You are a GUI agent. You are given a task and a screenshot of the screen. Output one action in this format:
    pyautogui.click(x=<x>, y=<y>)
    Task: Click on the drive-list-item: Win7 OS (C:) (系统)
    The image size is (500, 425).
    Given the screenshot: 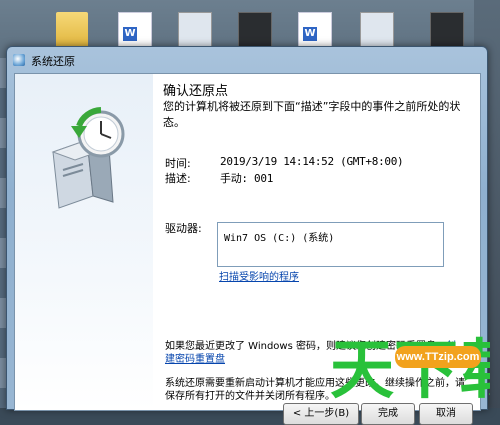 What is the action you would take?
    pyautogui.click(x=279, y=236)
    